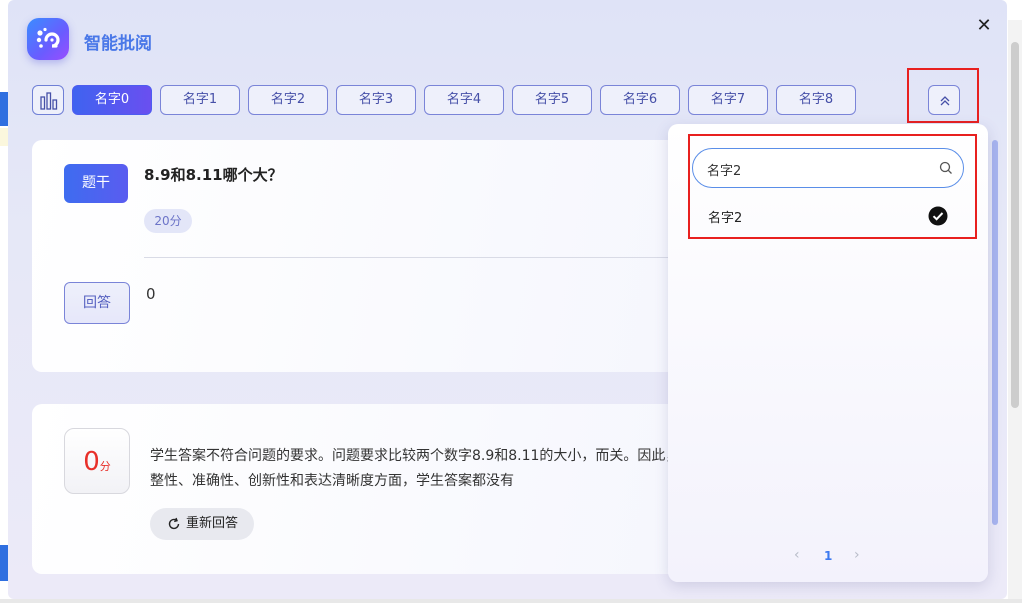  I want to click on tab-student-8: 名字8, so click(816, 100).